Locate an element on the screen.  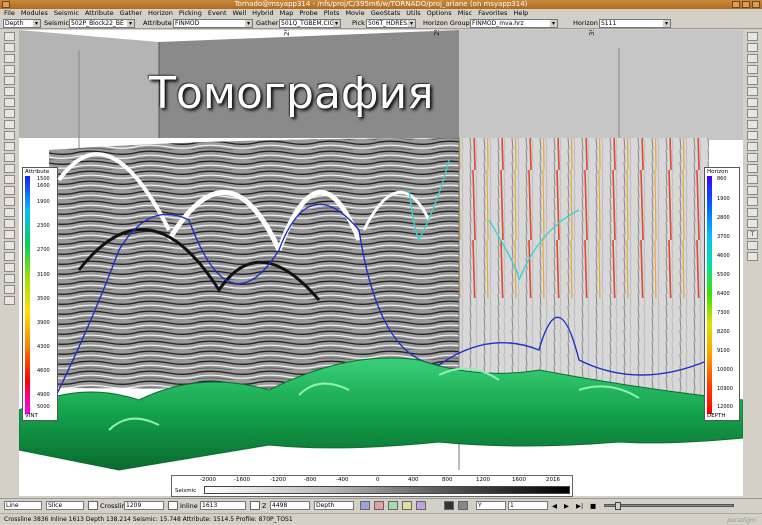
menu-seismic: Seismic is located at coordinates (66, 13).